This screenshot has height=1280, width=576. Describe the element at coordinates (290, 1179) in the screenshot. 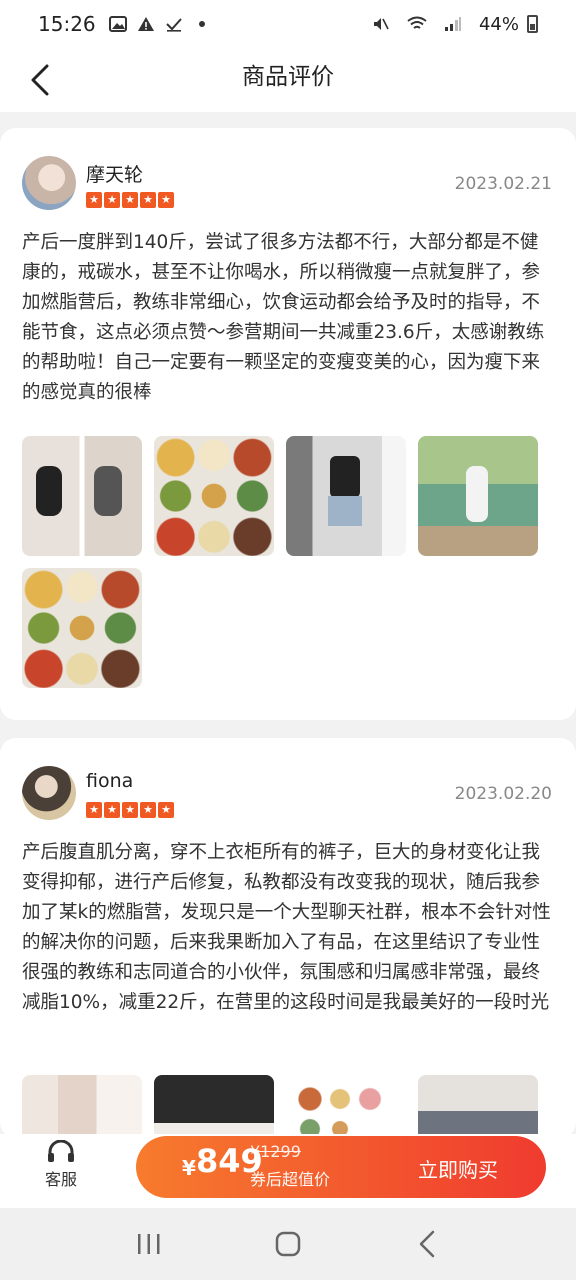

I see `price-note: 券后超值价` at that location.